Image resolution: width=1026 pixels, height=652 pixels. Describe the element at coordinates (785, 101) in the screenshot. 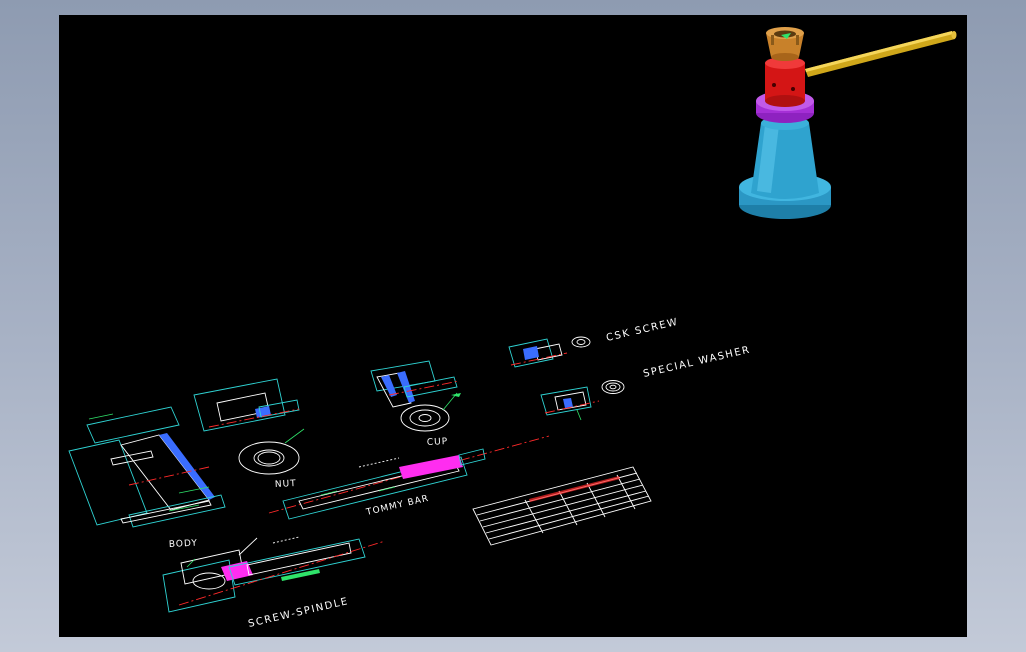

I see `nut-bottom` at that location.